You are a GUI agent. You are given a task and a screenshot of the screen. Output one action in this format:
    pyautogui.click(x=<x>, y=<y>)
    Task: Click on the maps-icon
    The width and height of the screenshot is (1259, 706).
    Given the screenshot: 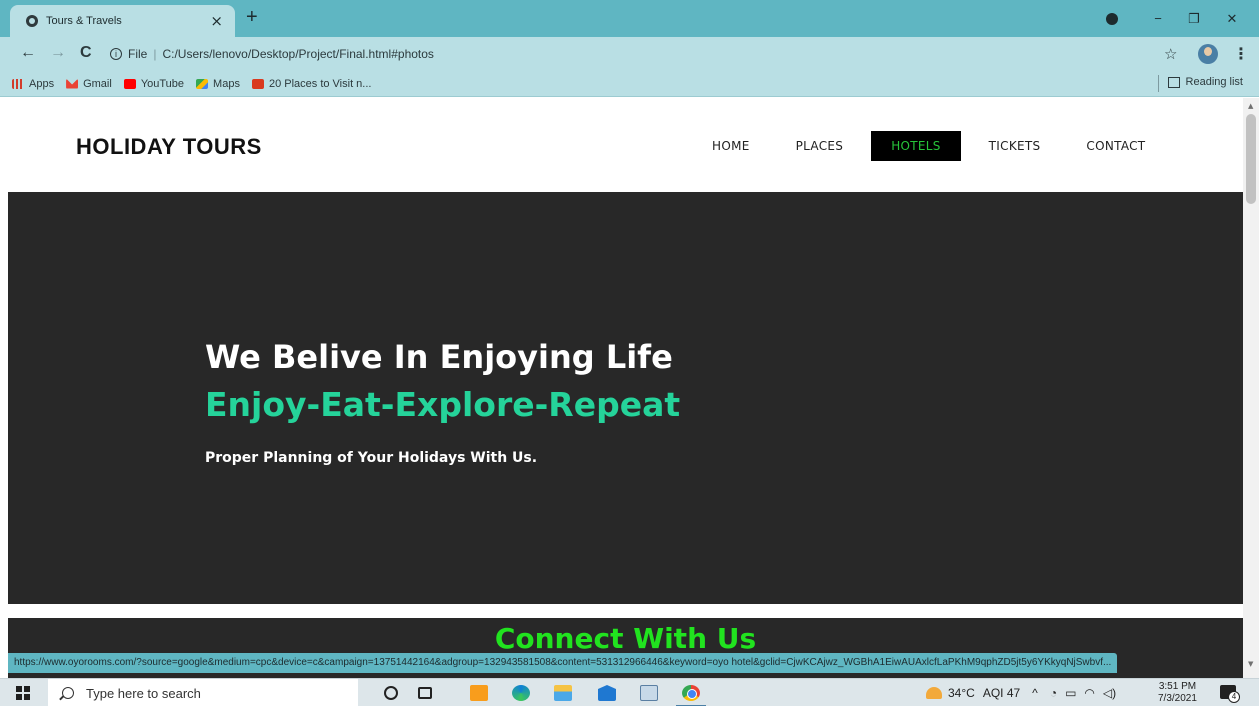 What is the action you would take?
    pyautogui.click(x=202, y=83)
    